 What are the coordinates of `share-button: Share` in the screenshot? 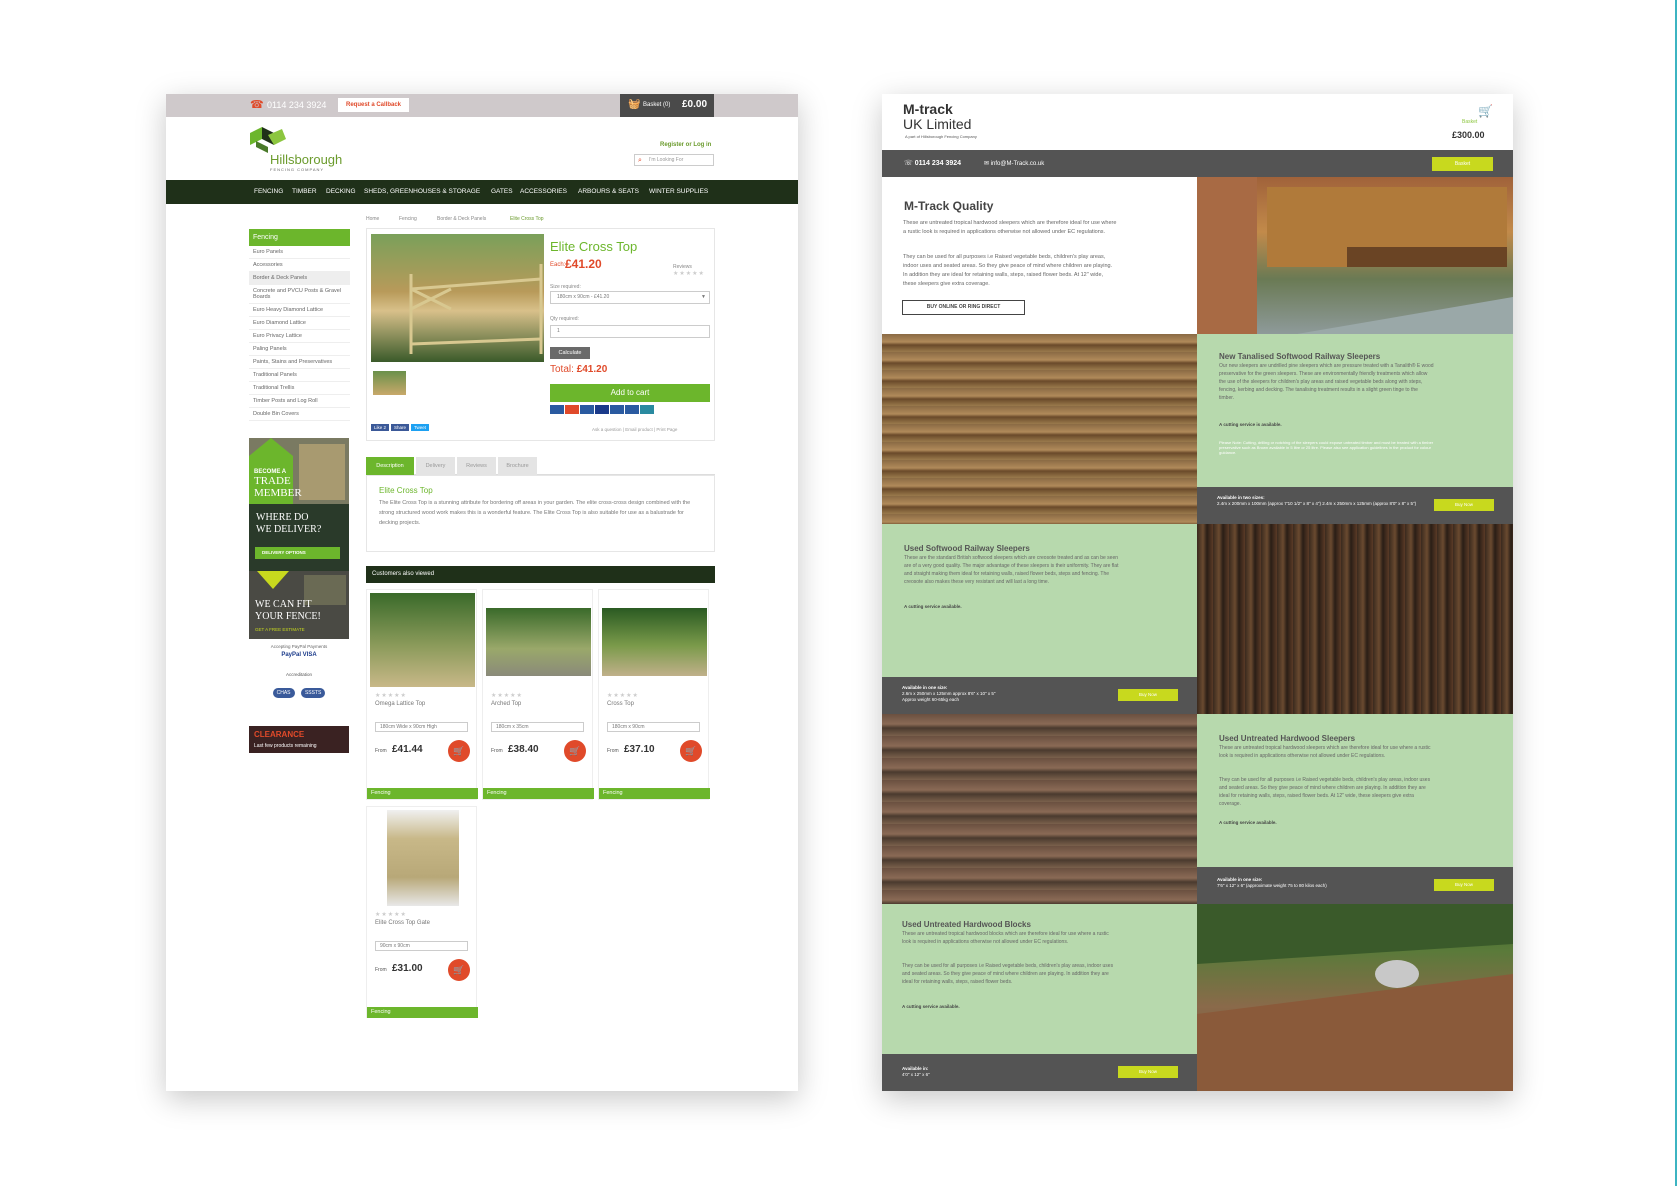 It's located at (400, 427).